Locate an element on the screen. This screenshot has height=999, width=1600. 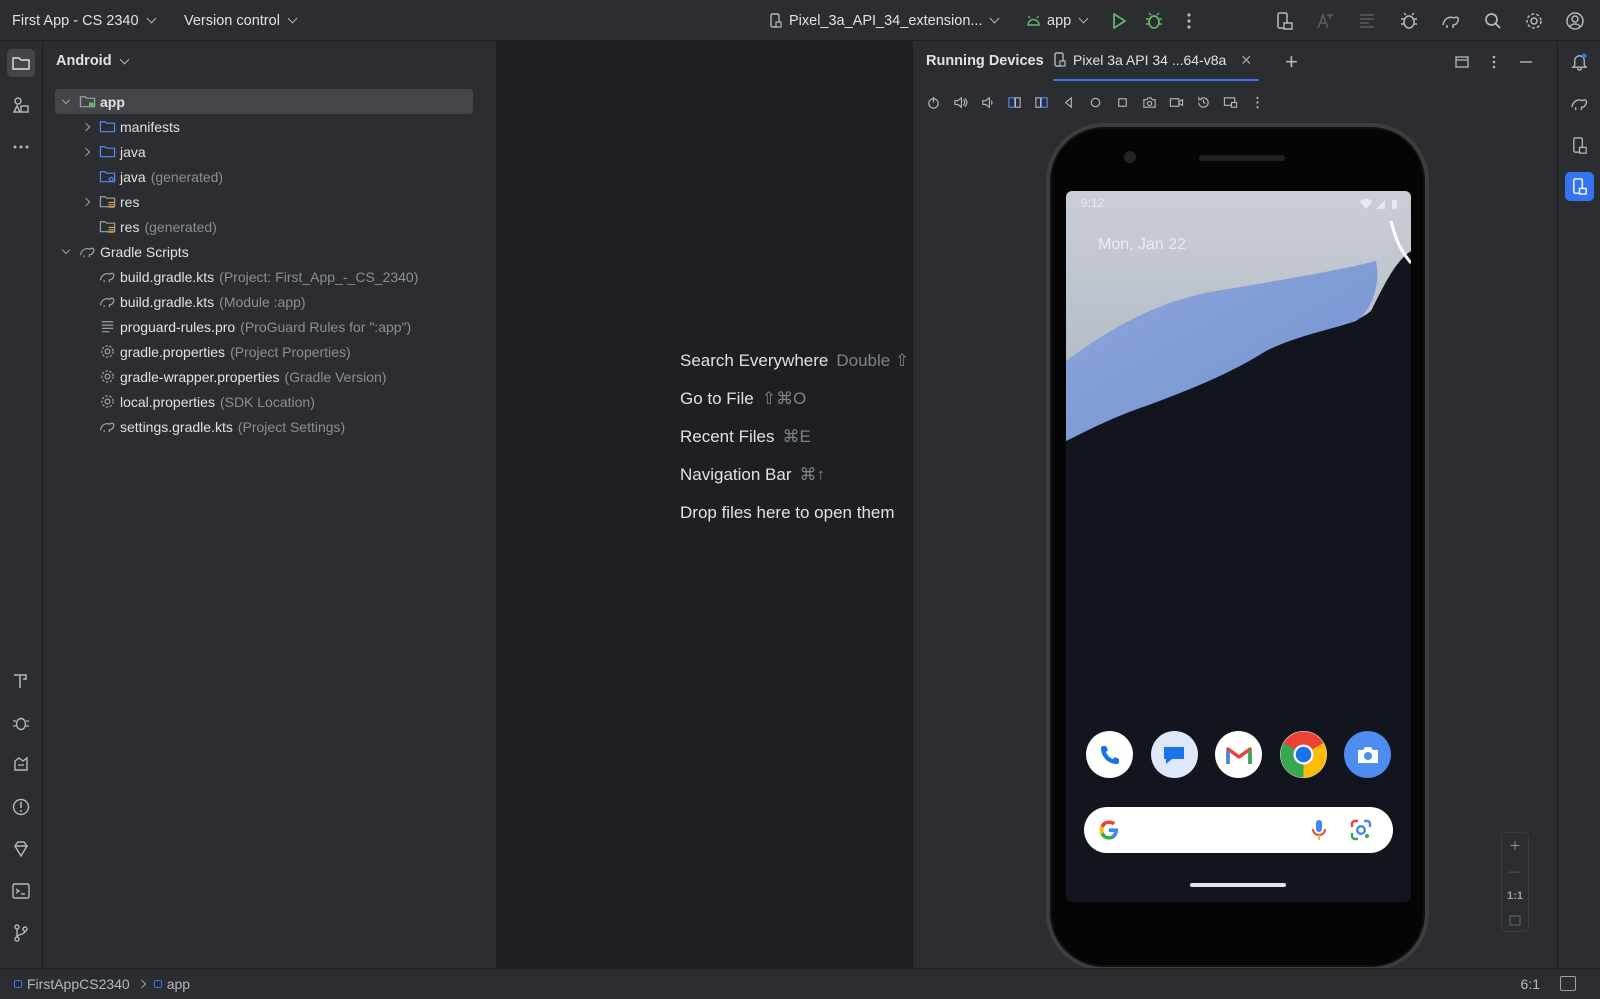
tree-row: build.gradle.kts (Module :app) is located at coordinates (180, 301).